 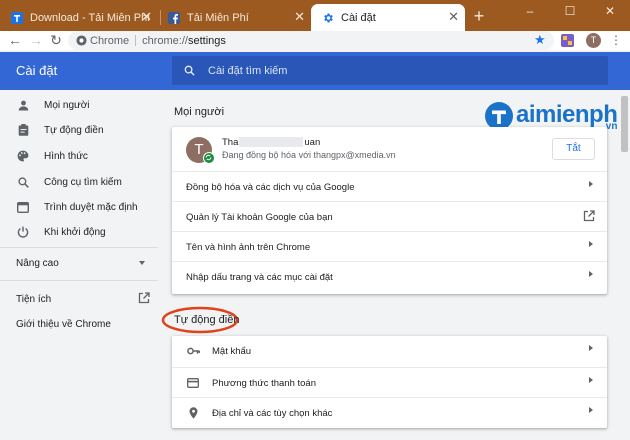 What do you see at coordinates (311, 40) in the screenshot?
I see `address-bar: Chrome chrome://settings ★` at bounding box center [311, 40].